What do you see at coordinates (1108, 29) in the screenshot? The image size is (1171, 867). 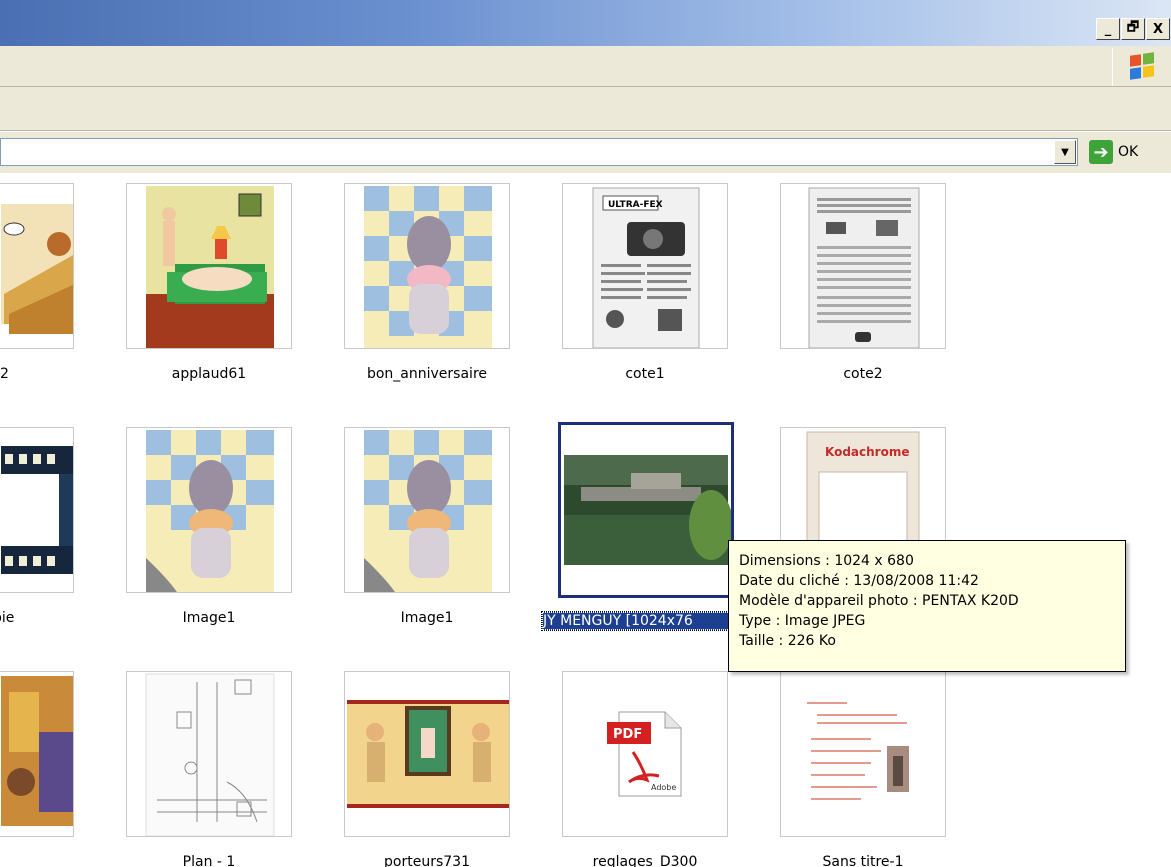 I see `minimize-button: _` at bounding box center [1108, 29].